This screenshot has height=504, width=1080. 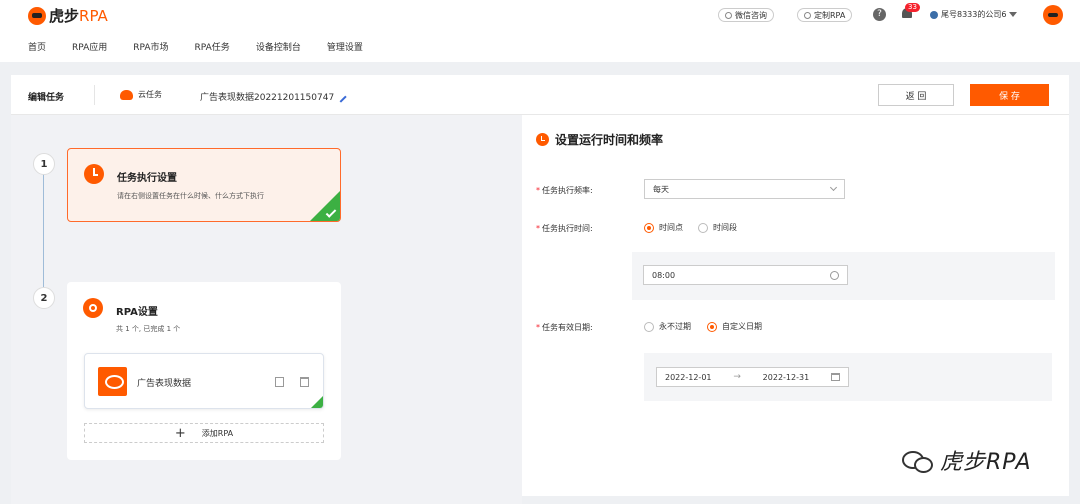 What do you see at coordinates (148, 329) in the screenshot?
I see `card-description: 共 1 个, 已完成 1 个` at bounding box center [148, 329].